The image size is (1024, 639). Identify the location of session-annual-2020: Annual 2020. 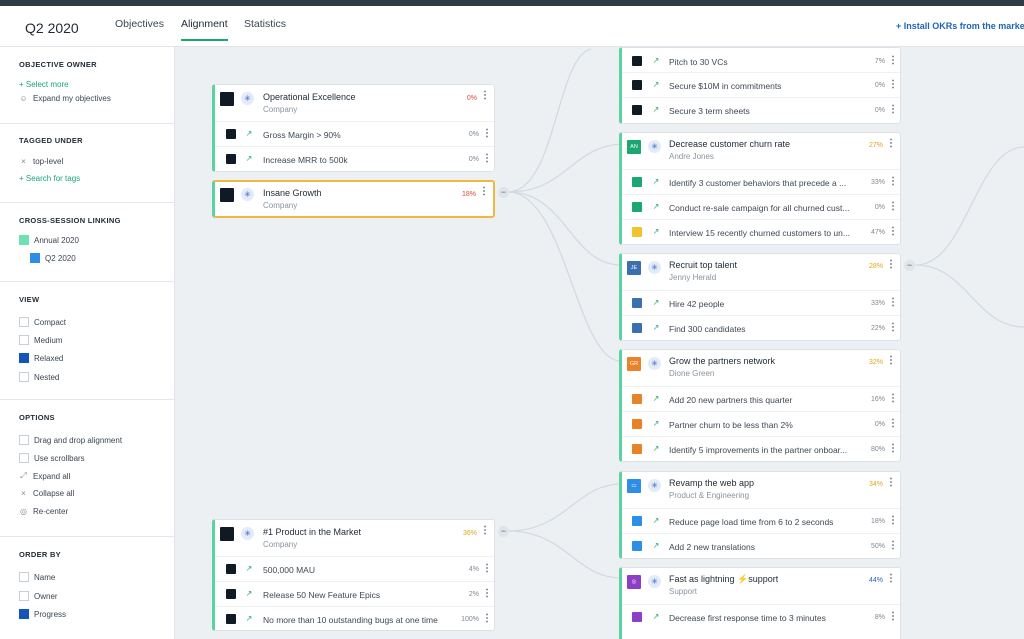
(49, 240).